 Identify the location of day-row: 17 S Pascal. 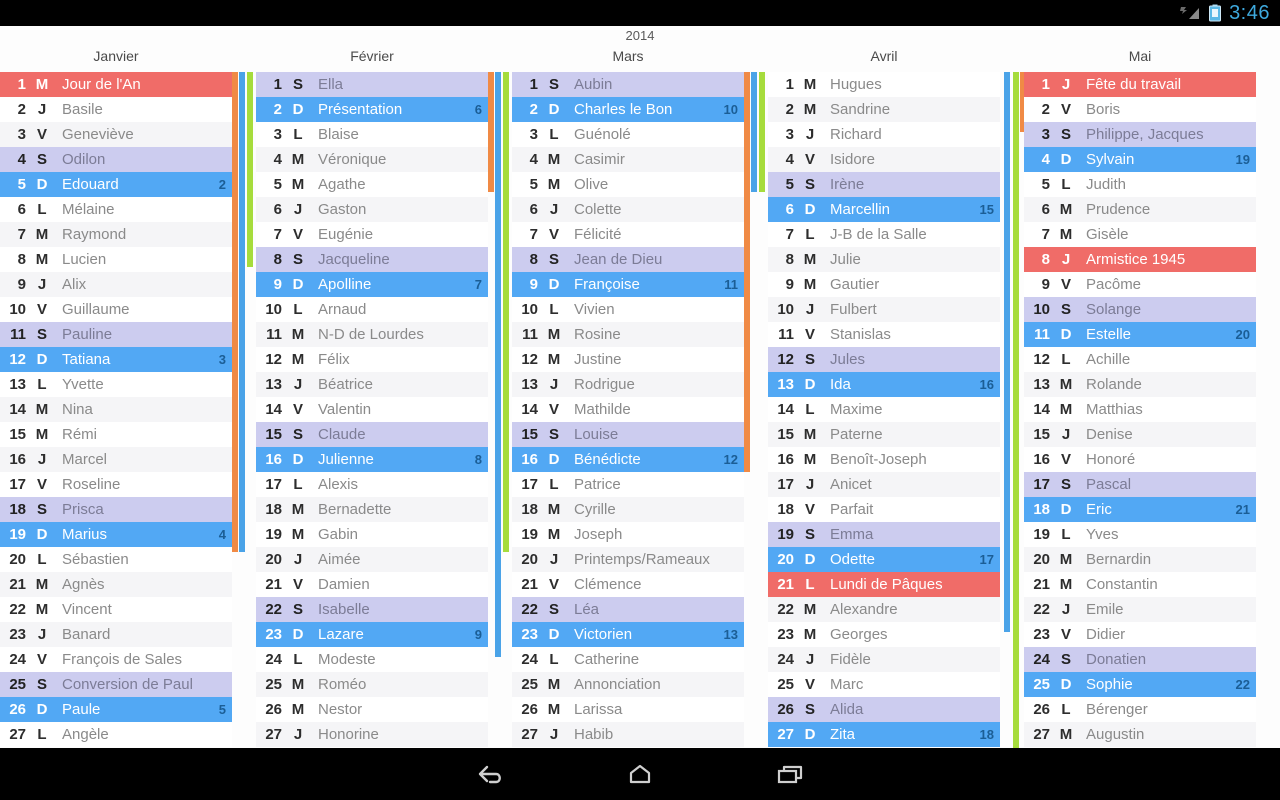
(1140, 484).